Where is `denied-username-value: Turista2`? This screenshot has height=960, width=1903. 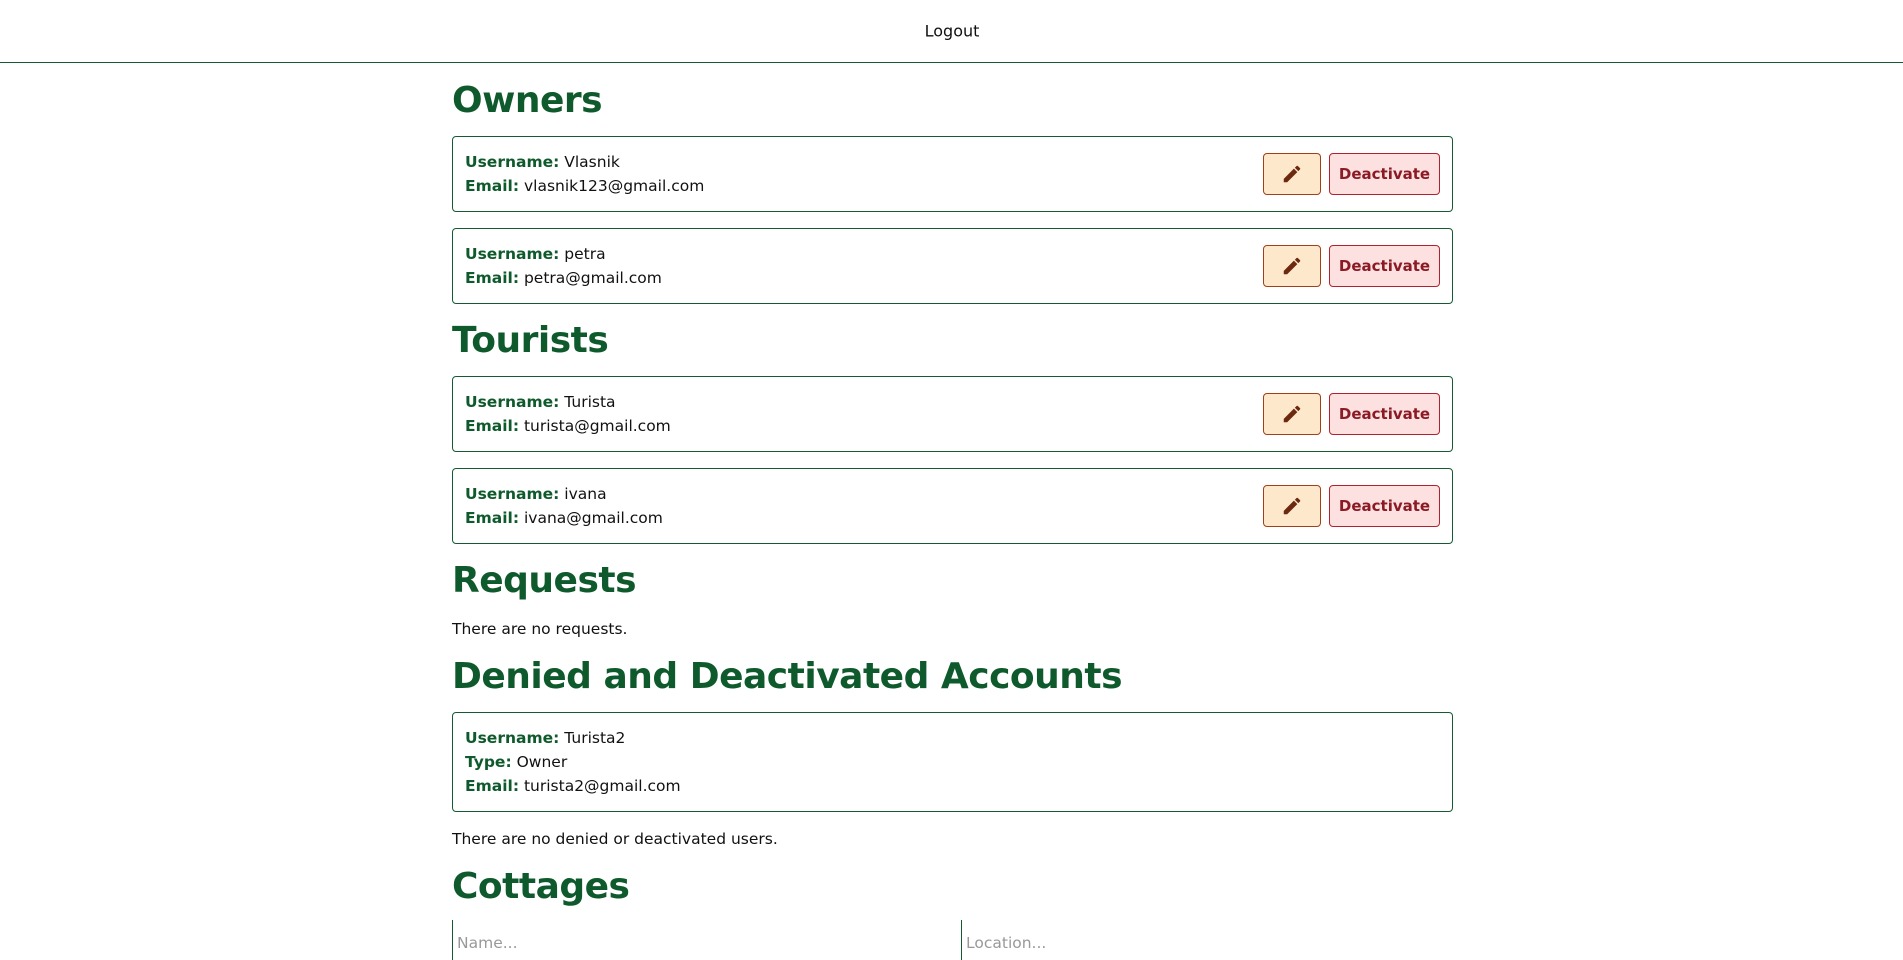 denied-username-value: Turista2 is located at coordinates (595, 738).